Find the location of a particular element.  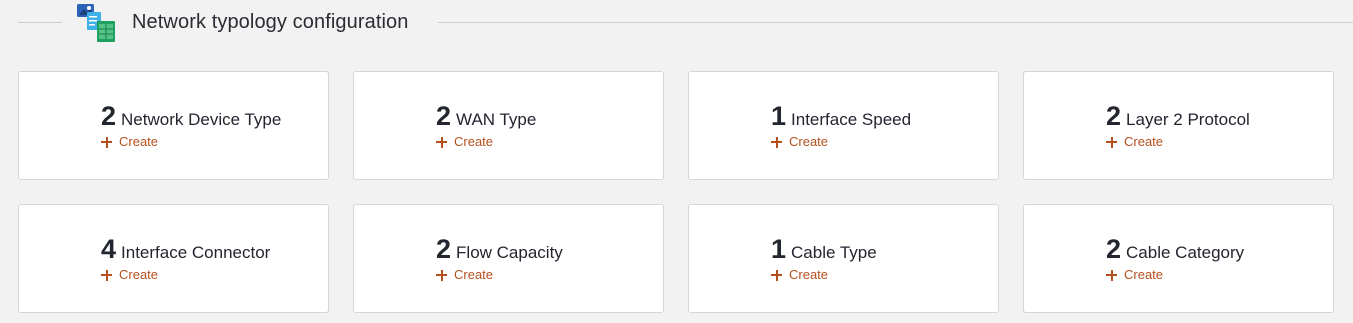

card-heading: 1 Cable Type is located at coordinates (881, 249).